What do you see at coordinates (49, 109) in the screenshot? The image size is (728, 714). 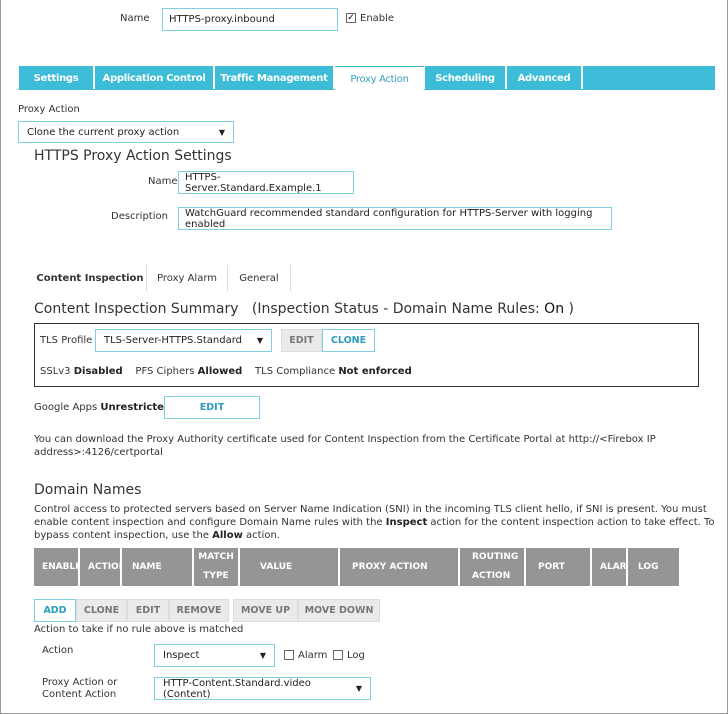 I see `proxy-action-label: Proxy Action` at bounding box center [49, 109].